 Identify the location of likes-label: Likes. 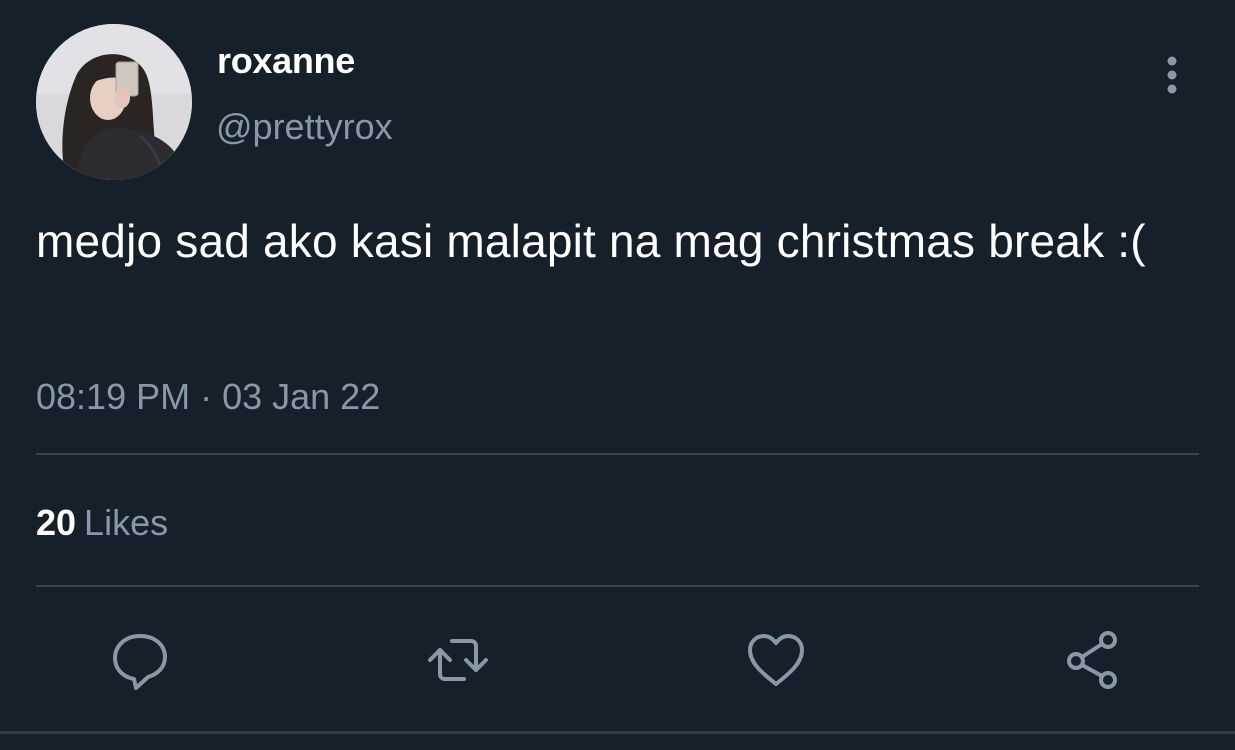
(126, 522).